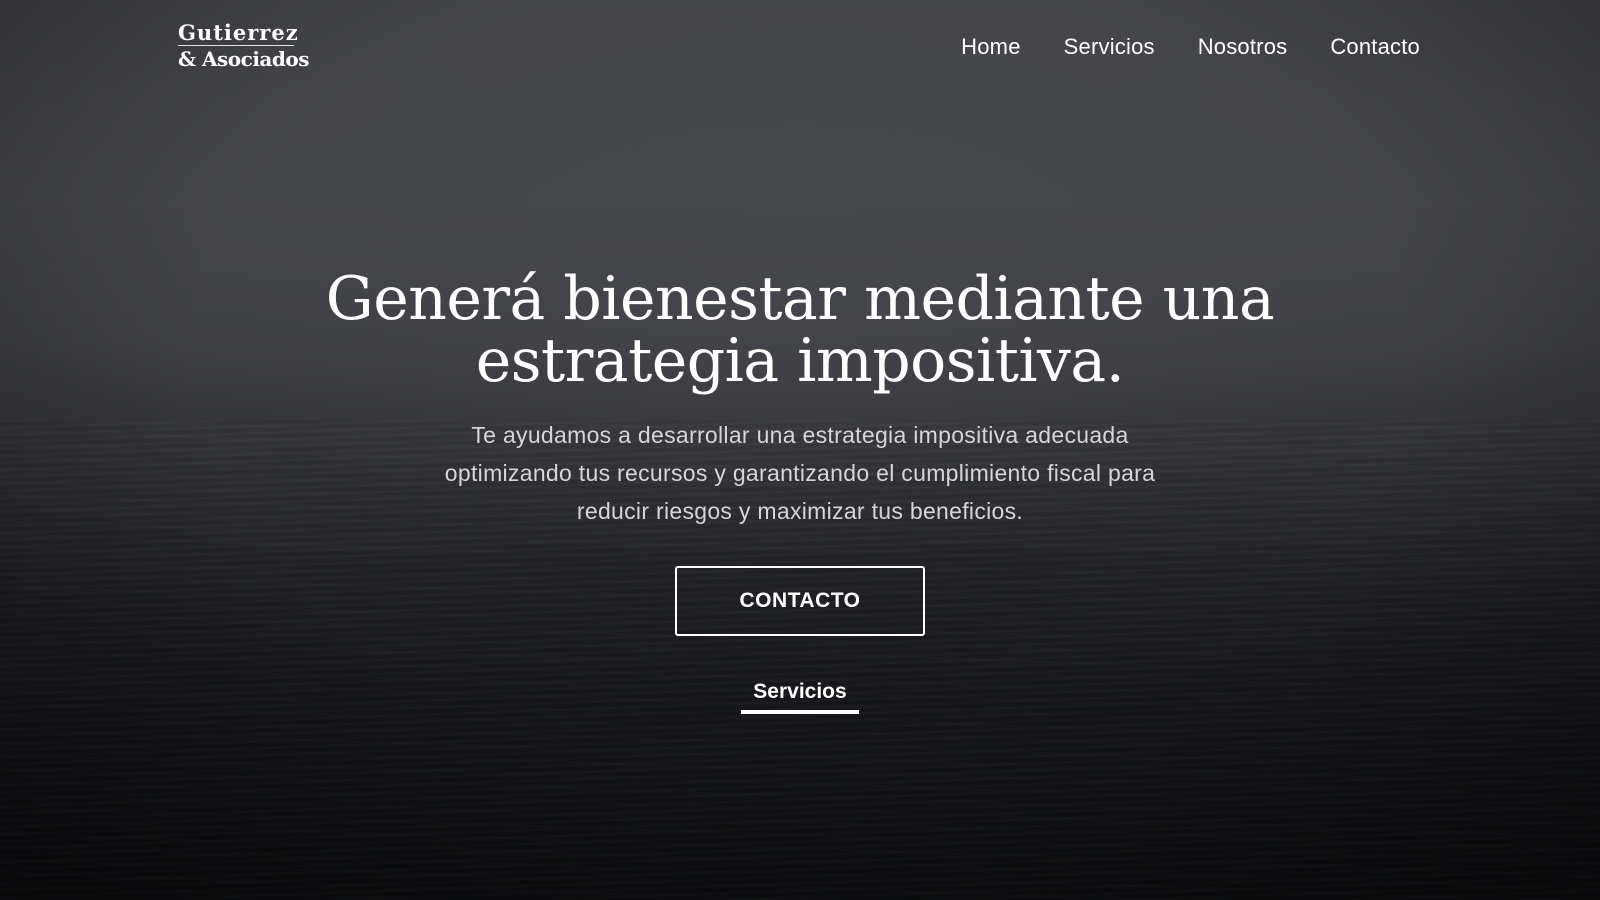 Image resolution: width=1600 pixels, height=900 pixels. Describe the element at coordinates (1109, 47) in the screenshot. I see `nav-item-servicios: Servicios` at that location.